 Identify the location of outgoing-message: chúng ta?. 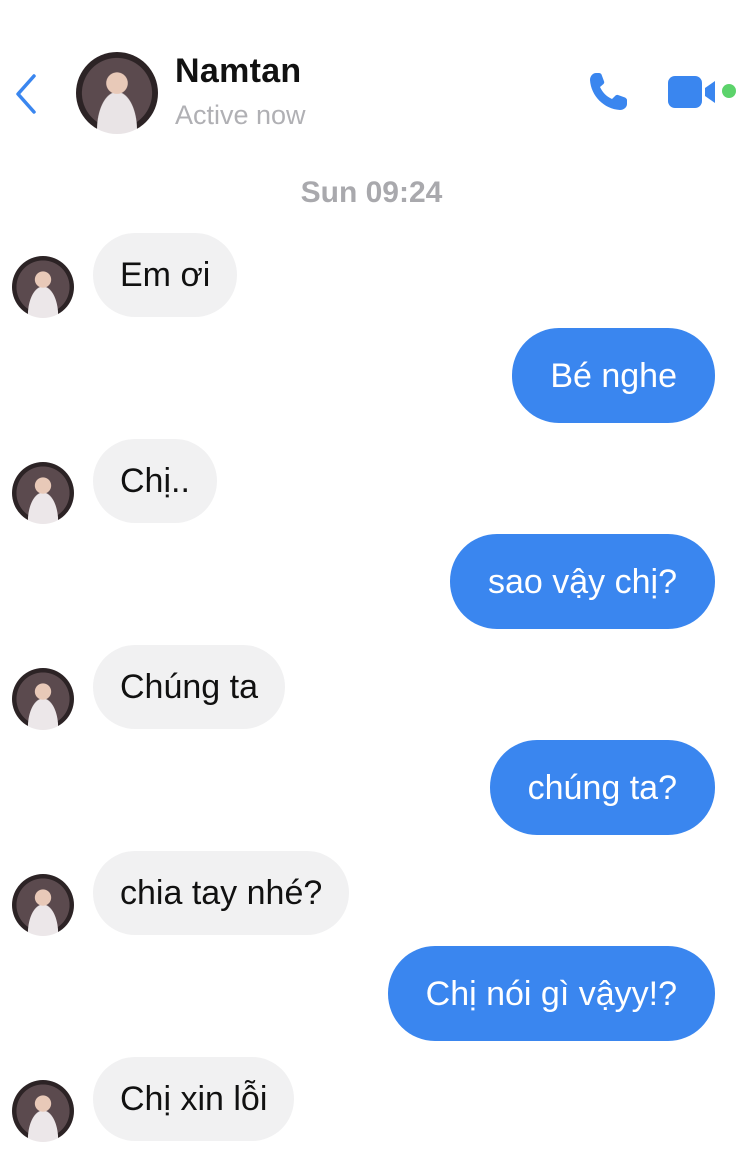
(602, 787).